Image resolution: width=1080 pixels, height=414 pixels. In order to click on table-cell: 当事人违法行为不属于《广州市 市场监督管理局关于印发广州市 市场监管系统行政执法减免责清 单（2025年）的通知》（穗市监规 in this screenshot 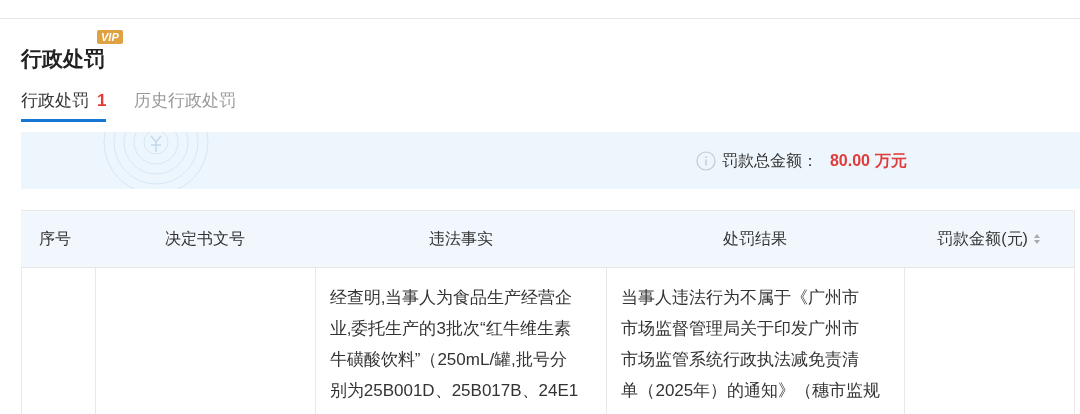, I will do `click(755, 341)`.